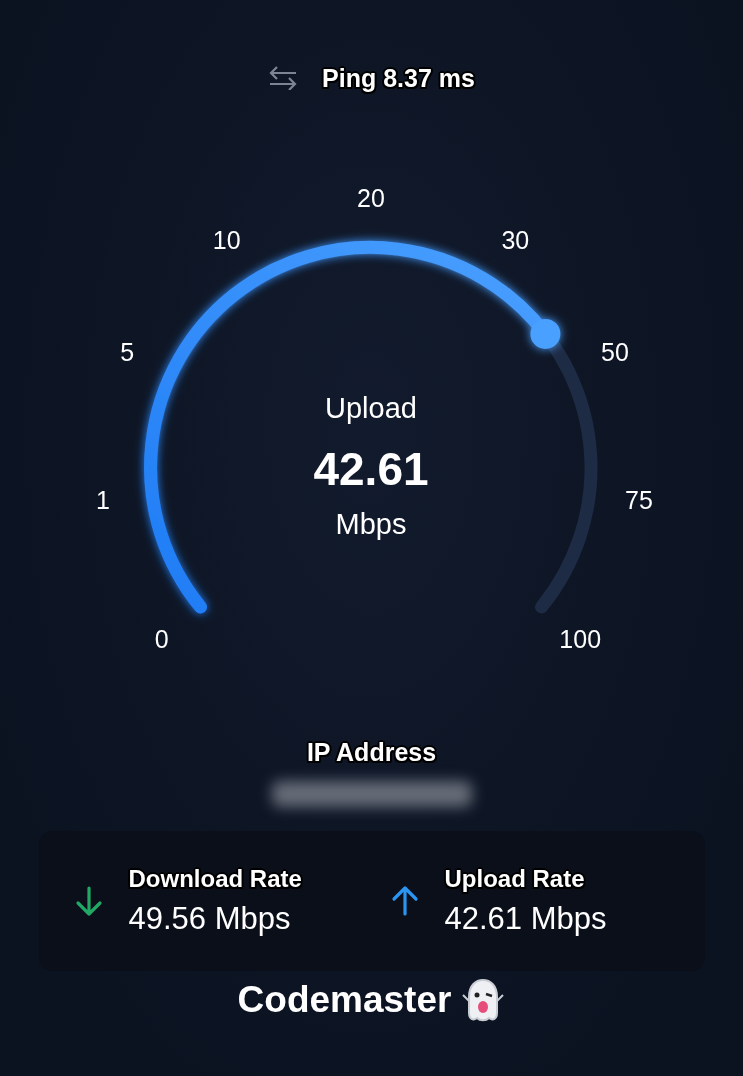 The height and width of the screenshot is (1076, 743). I want to click on rate-label: Download Rate, so click(215, 879).